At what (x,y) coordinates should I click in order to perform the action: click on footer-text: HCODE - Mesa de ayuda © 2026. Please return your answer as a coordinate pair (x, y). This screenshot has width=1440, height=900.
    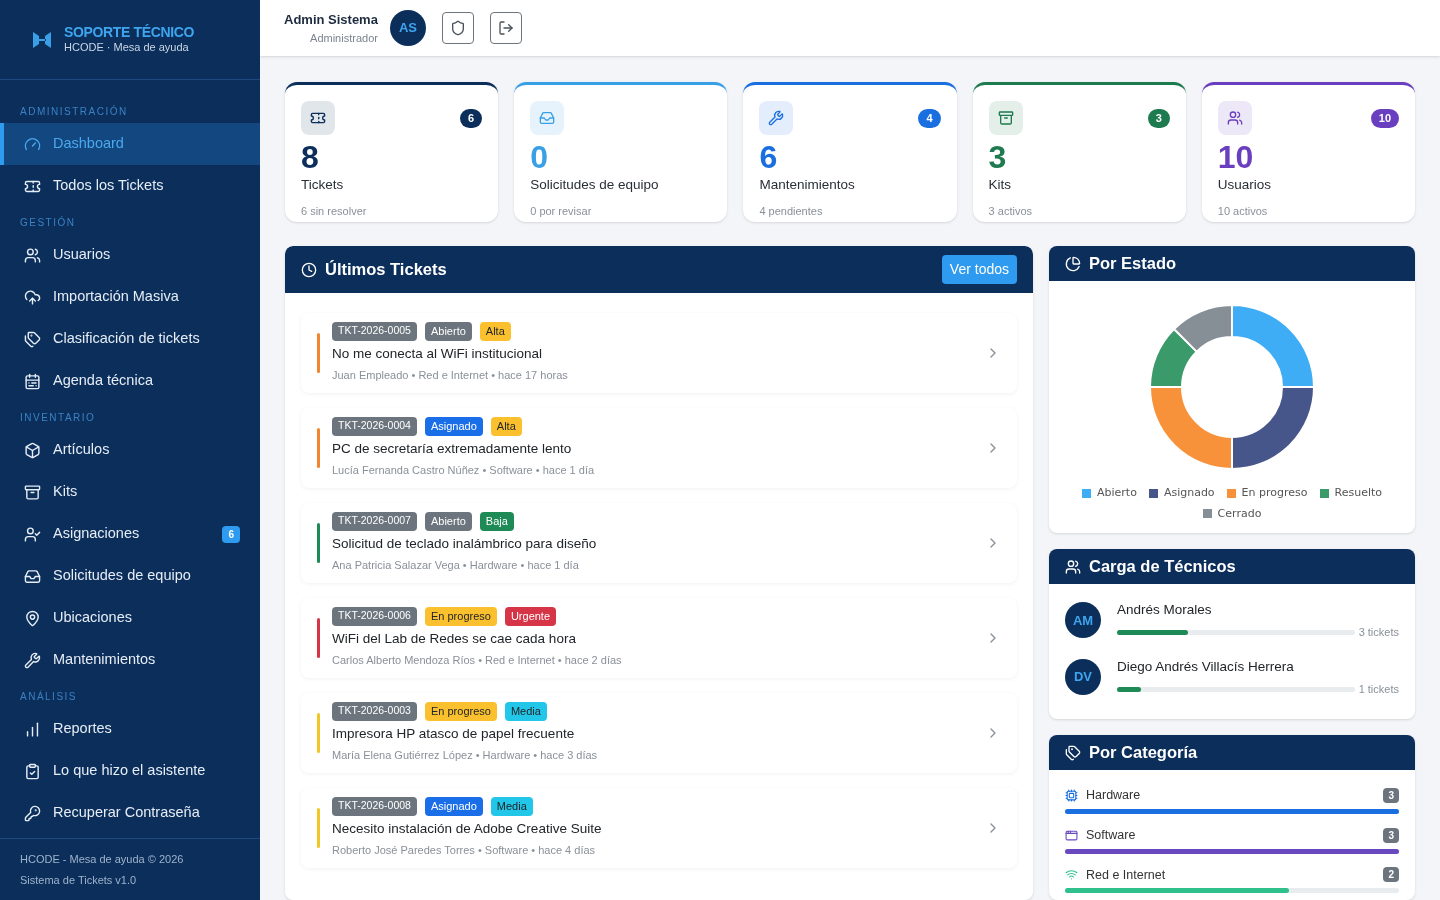
    Looking at the image, I should click on (102, 859).